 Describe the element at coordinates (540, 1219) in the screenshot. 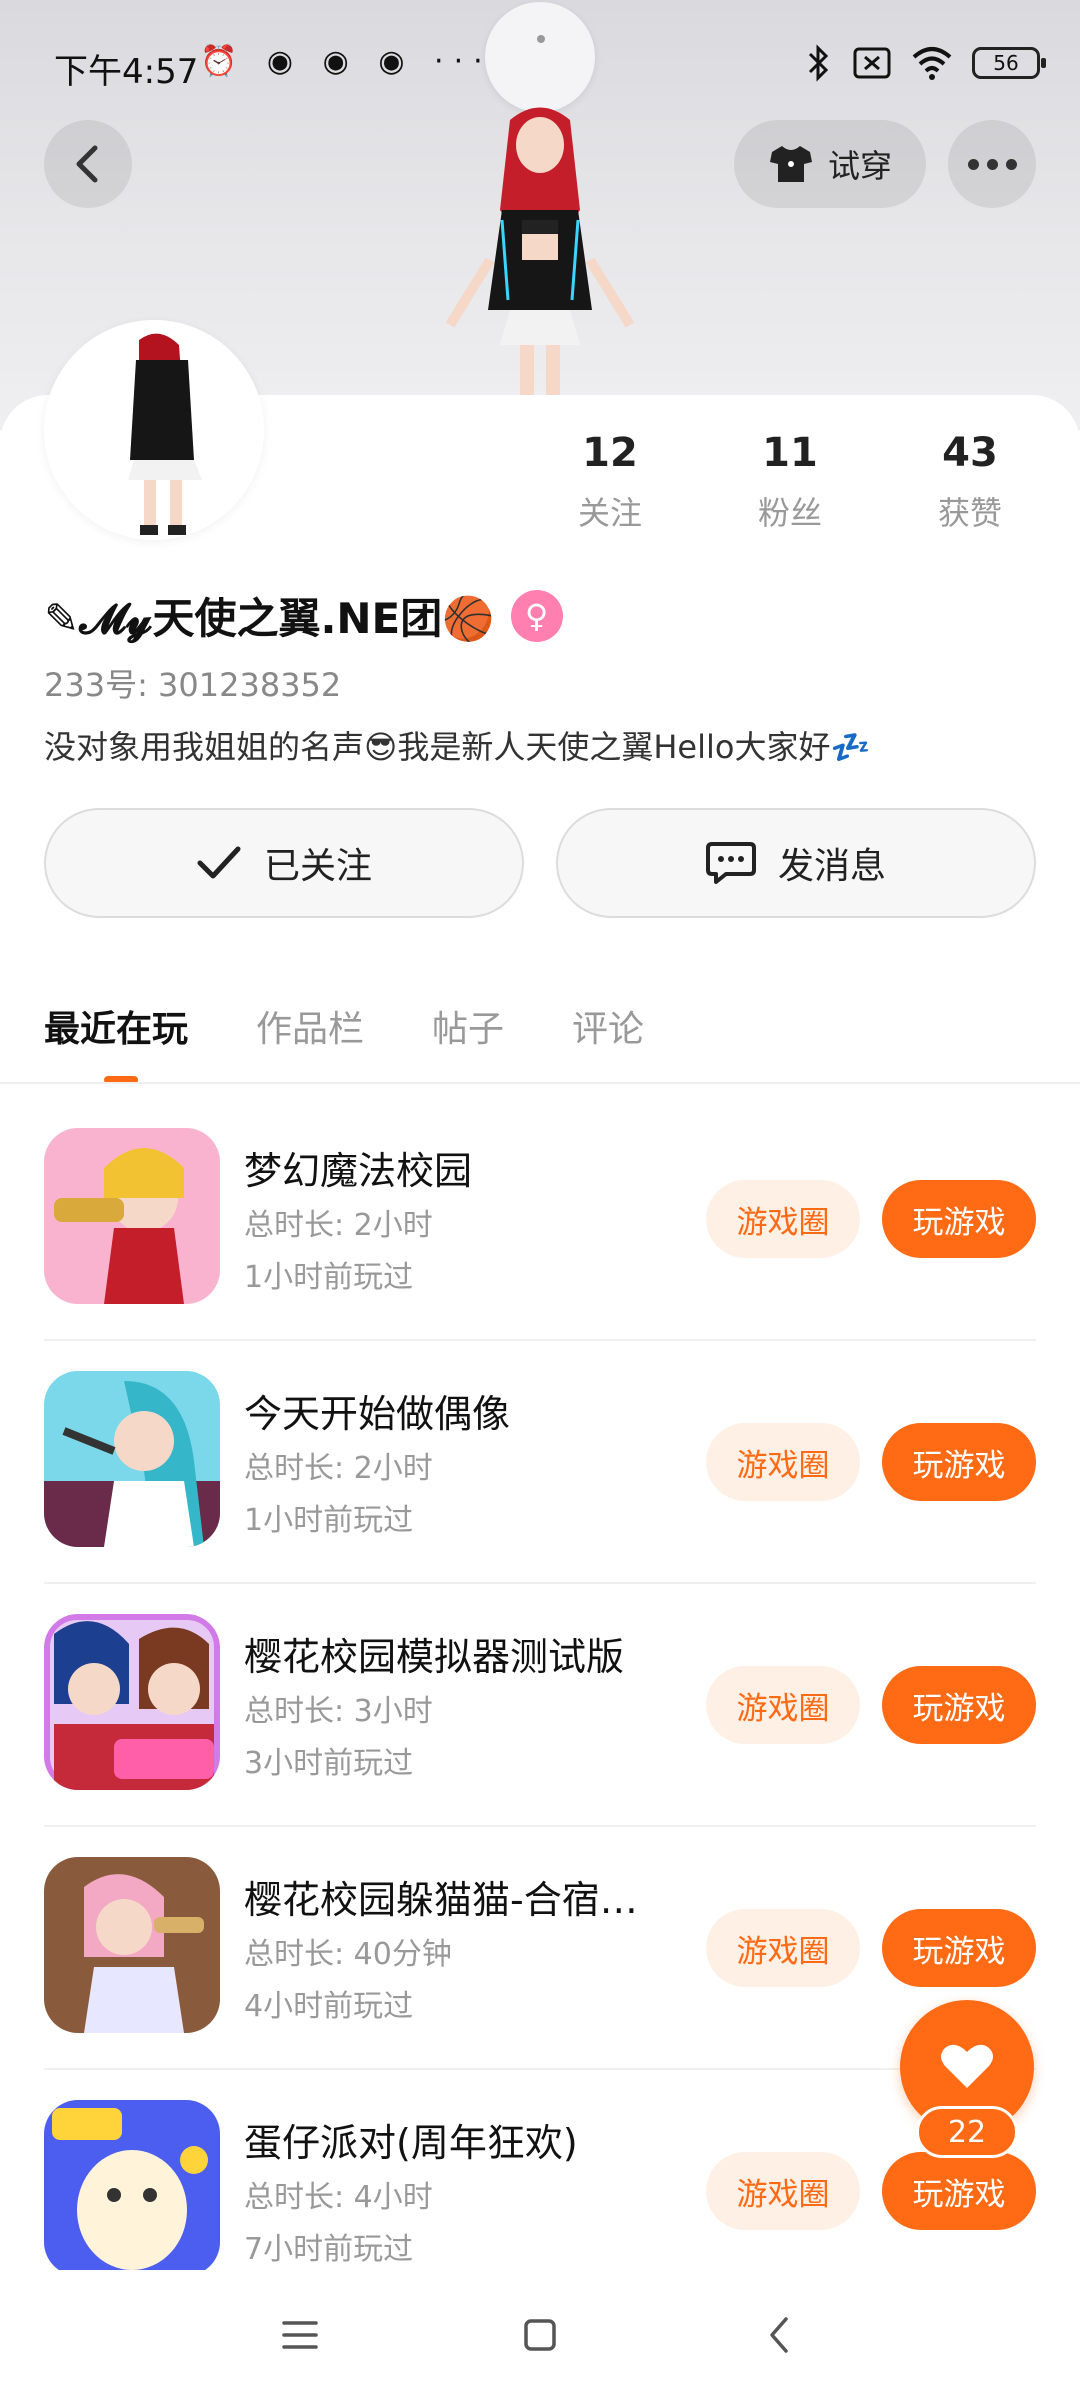

I see `game-item: 梦幻魔法校园 总时长: 2小时 1小时前玩过 游戏圈 玩游戏` at that location.